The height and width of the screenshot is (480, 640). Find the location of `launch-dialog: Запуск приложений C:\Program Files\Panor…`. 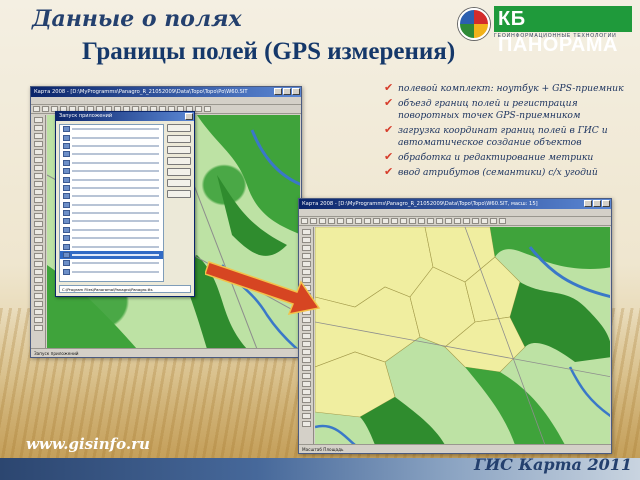

launch-dialog: Запуск приложений C:\Program Files\Panor… is located at coordinates (125, 204).